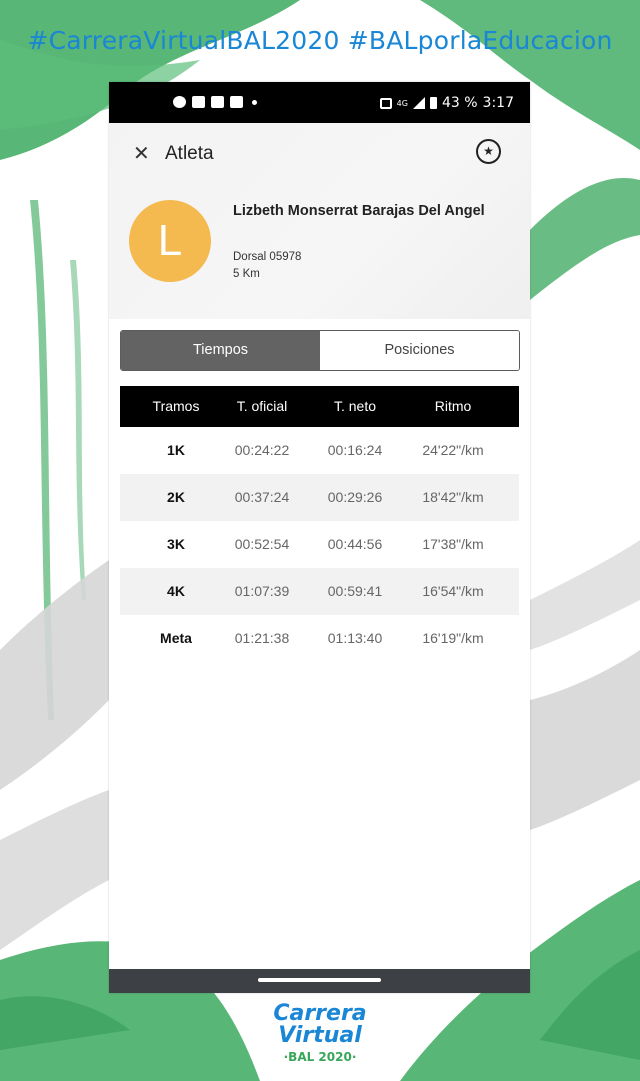 Image resolution: width=640 pixels, height=1081 pixels. Describe the element at coordinates (254, 102) in the screenshot. I see `more-notifications-dot` at that location.